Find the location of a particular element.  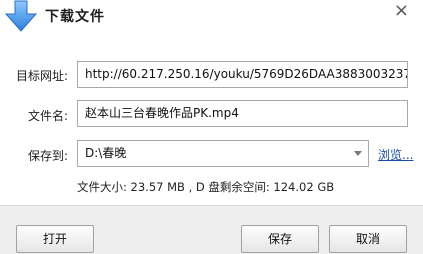

chevron-down-icon is located at coordinates (358, 153).